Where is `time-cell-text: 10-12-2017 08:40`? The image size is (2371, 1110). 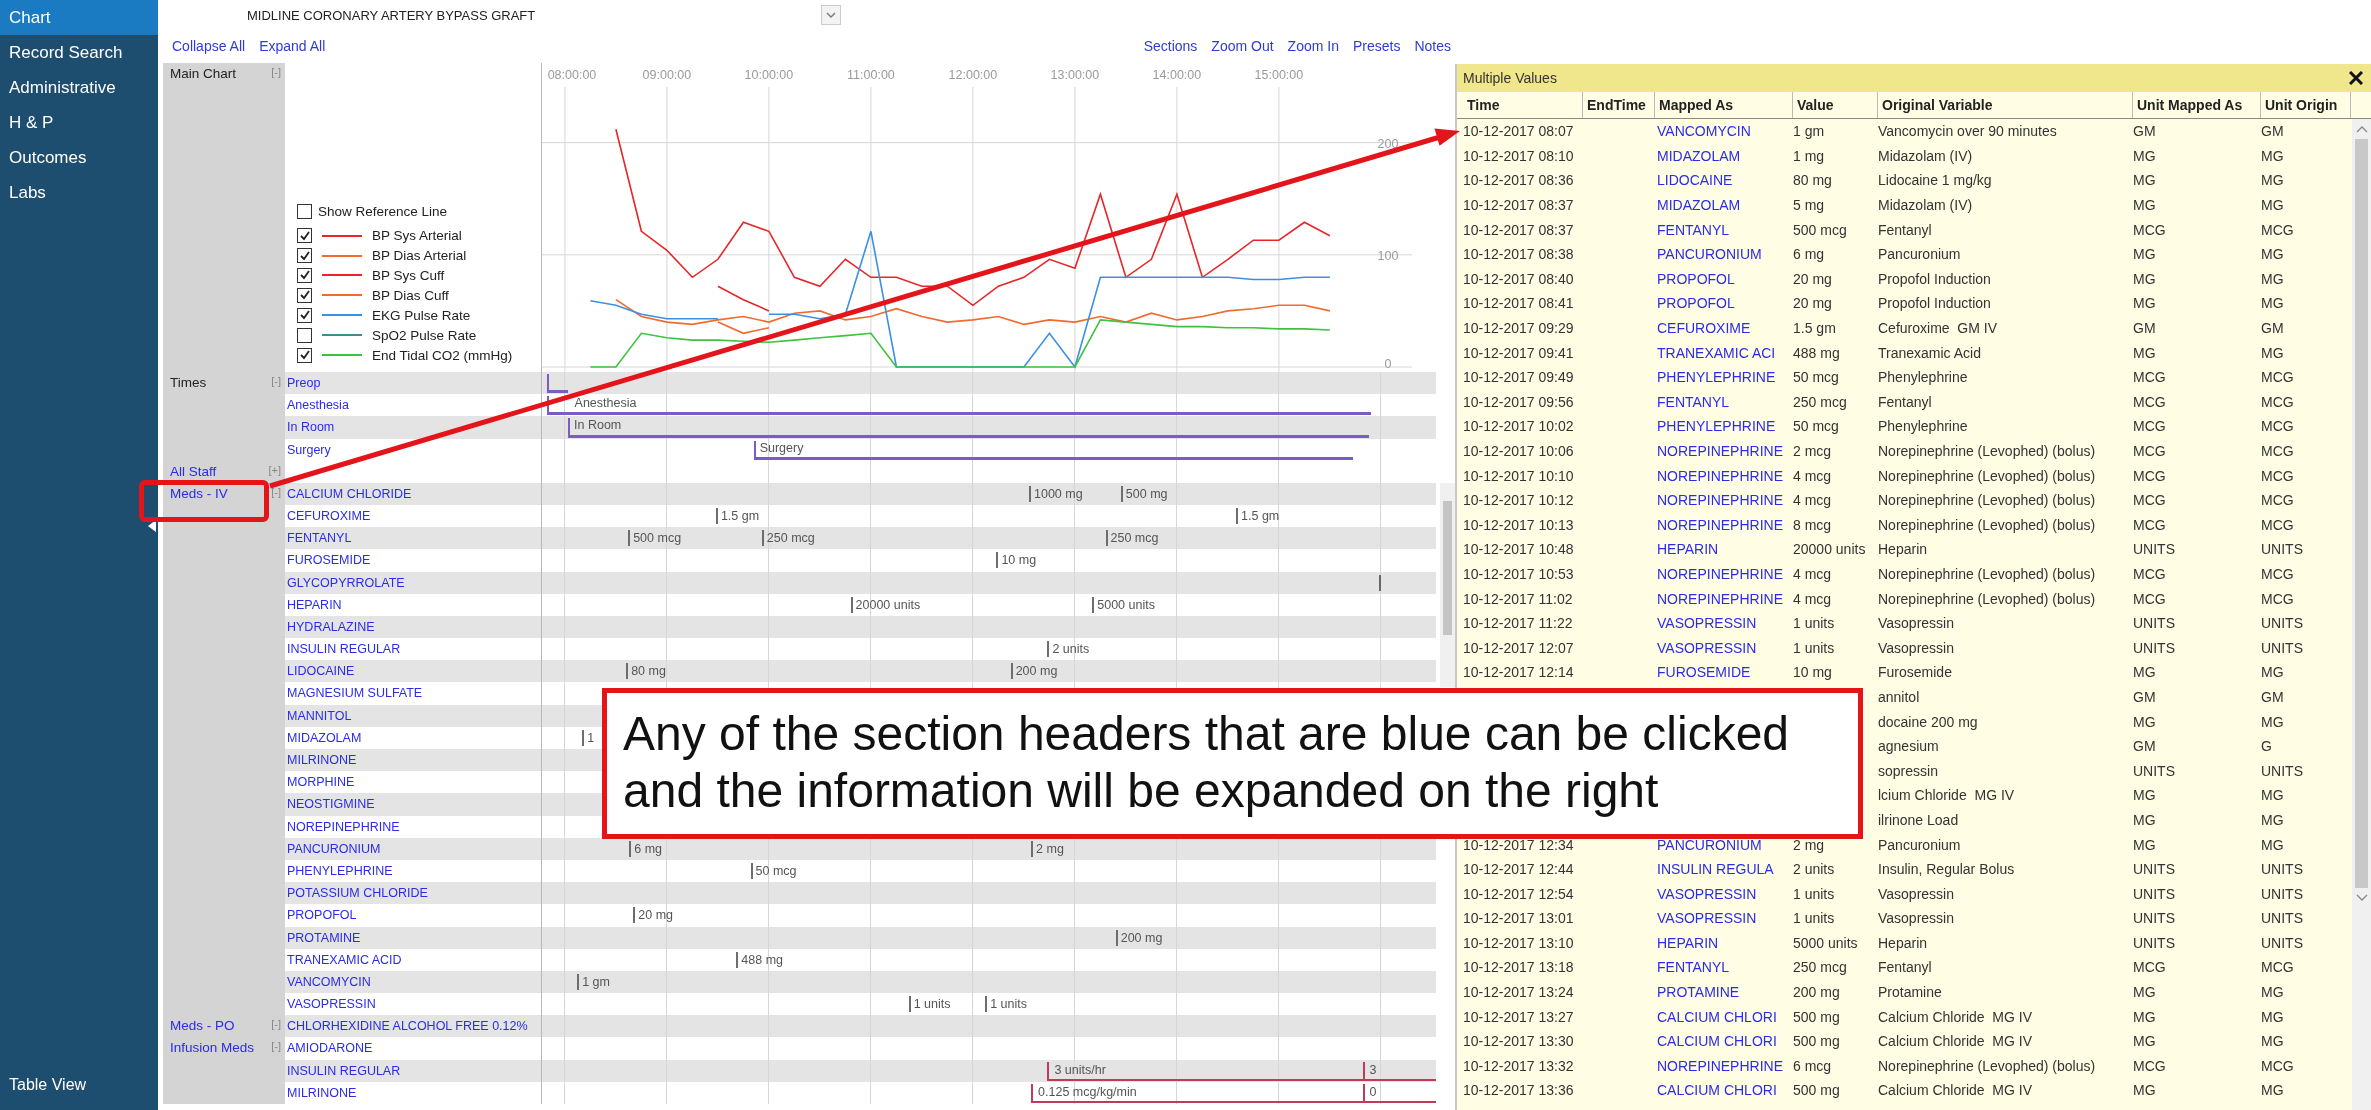 time-cell-text: 10-12-2017 08:40 is located at coordinates (1519, 278).